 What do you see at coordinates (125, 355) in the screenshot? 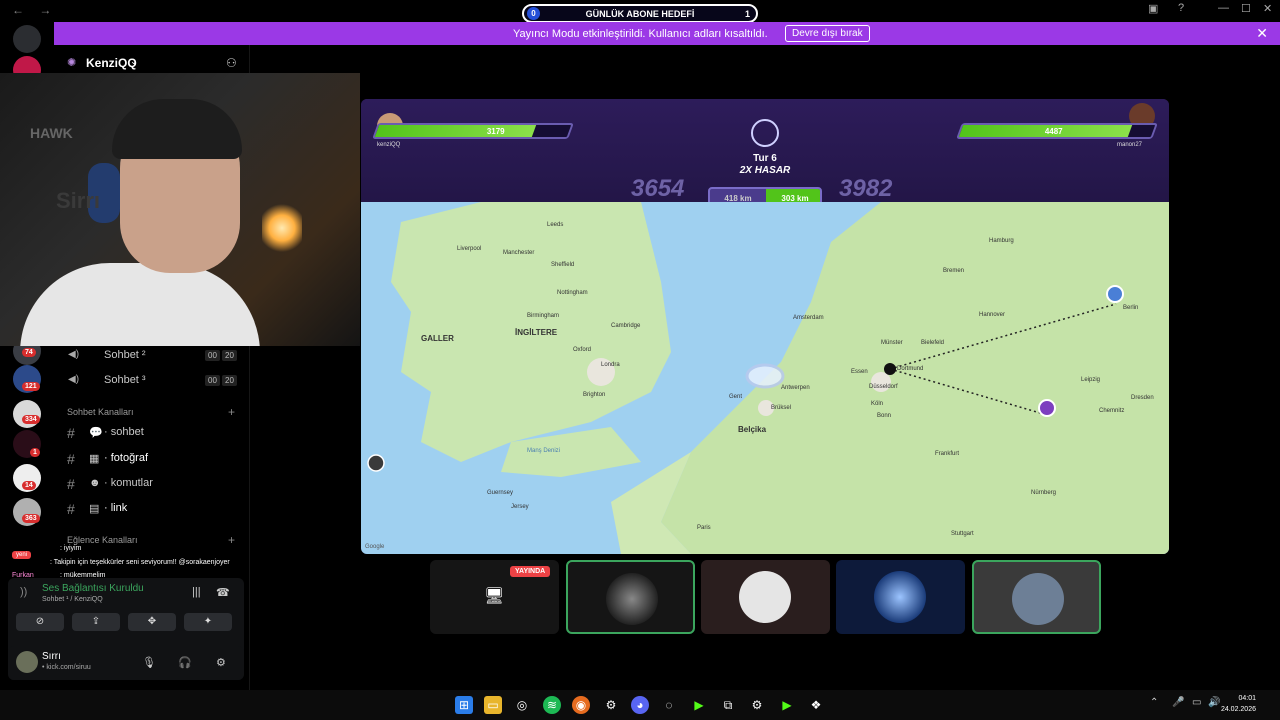
I see `voice-channel: Sohbet ²` at bounding box center [125, 355].